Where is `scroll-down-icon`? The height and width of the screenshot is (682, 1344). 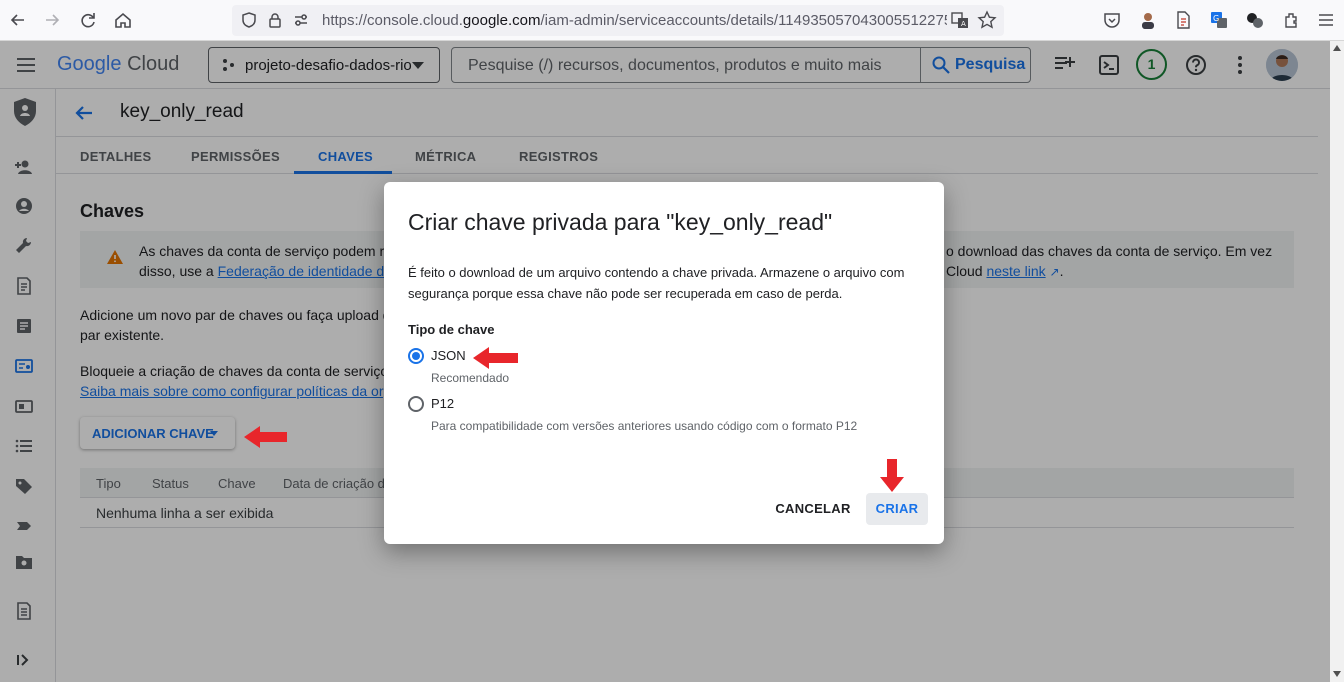 scroll-down-icon is located at coordinates (1337, 674).